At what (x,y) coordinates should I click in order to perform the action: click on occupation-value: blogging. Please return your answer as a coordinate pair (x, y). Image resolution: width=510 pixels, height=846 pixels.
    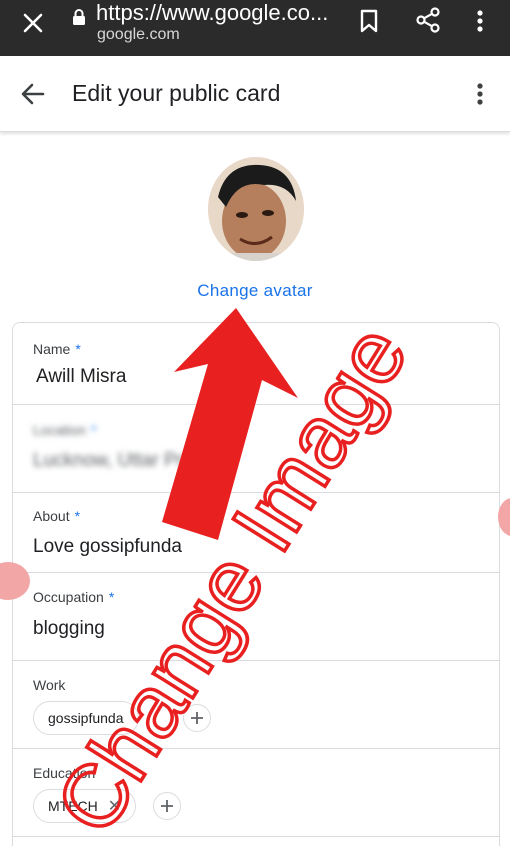
    Looking at the image, I should click on (69, 629).